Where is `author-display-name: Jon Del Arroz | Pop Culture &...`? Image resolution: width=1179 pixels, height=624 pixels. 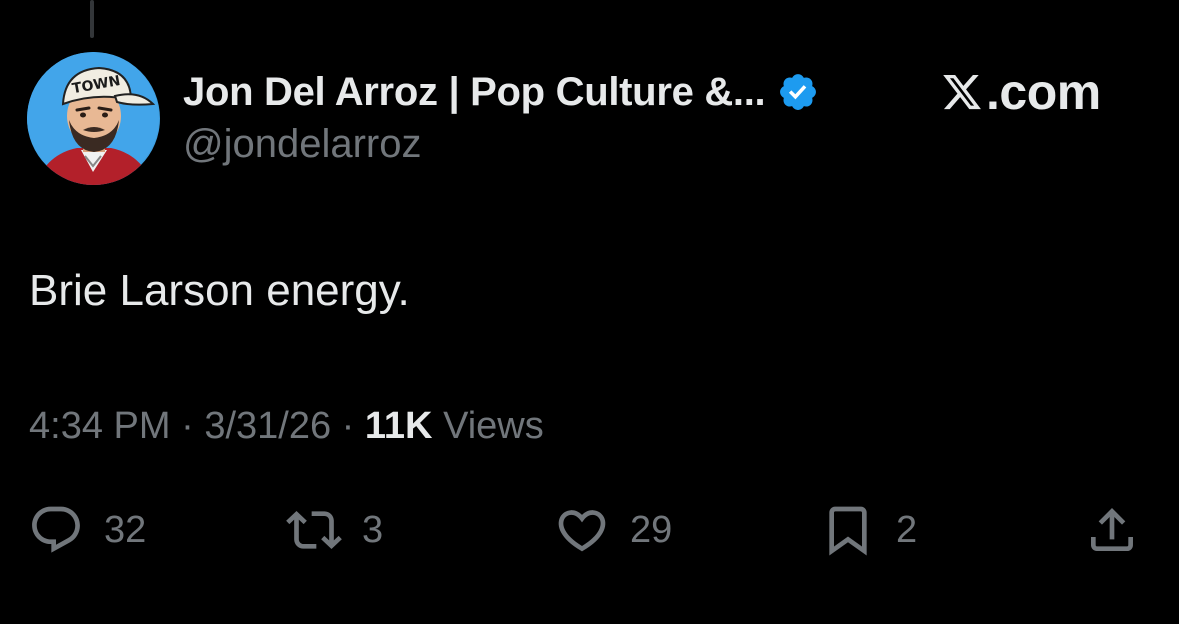
author-display-name: Jon Del Arroz | Pop Culture &... is located at coordinates (474, 92).